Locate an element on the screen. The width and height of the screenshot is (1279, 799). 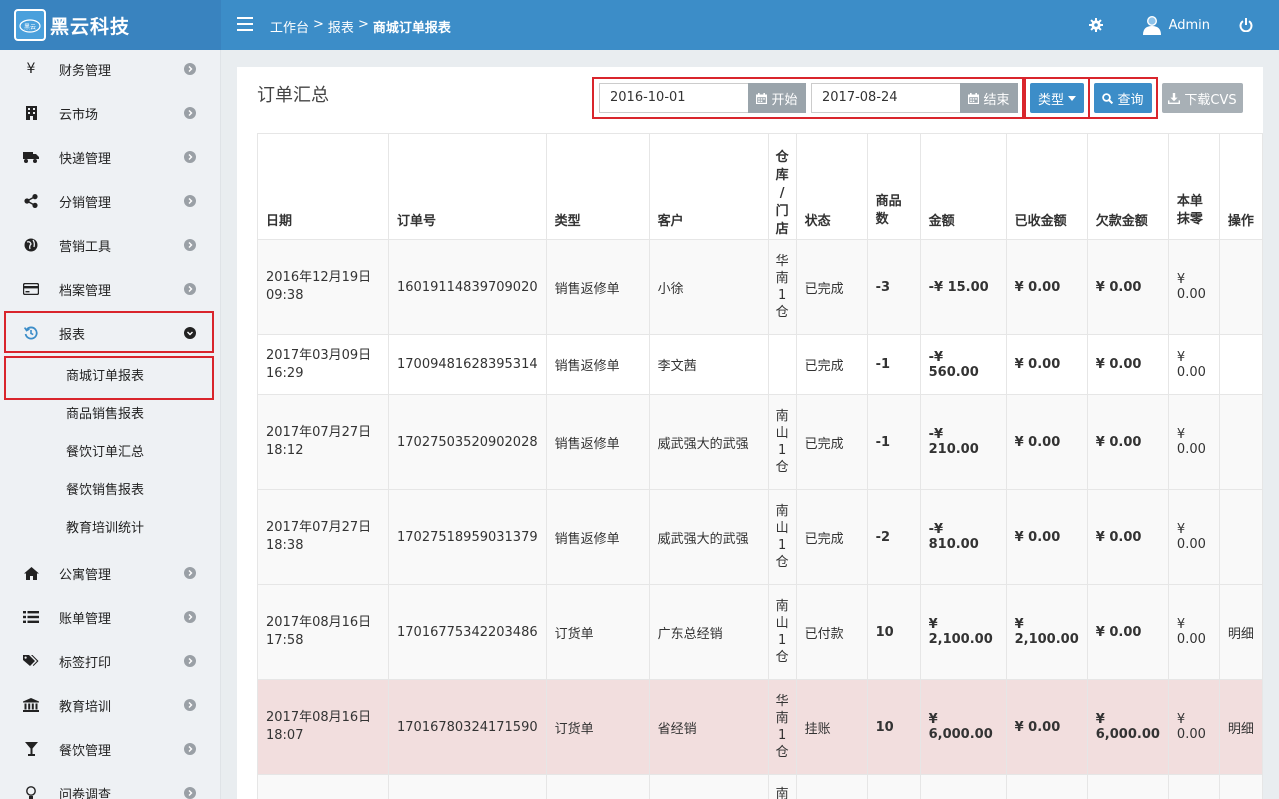
sidebar-subitem-catering-sales-report: 餐饮销售报表 is located at coordinates (110, 488).